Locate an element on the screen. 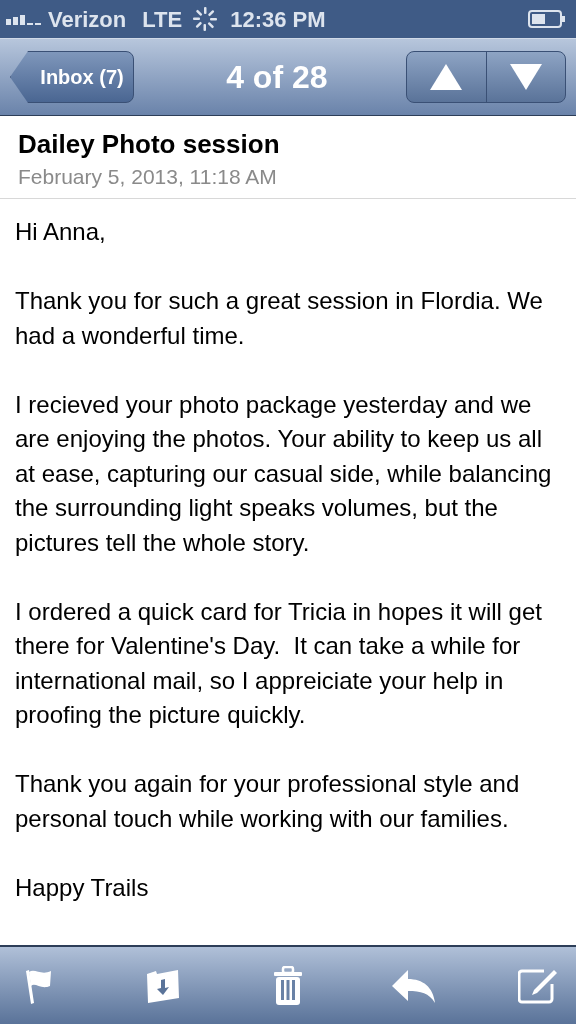 This screenshot has height=1024, width=576. flag-icon is located at coordinates (38, 985).